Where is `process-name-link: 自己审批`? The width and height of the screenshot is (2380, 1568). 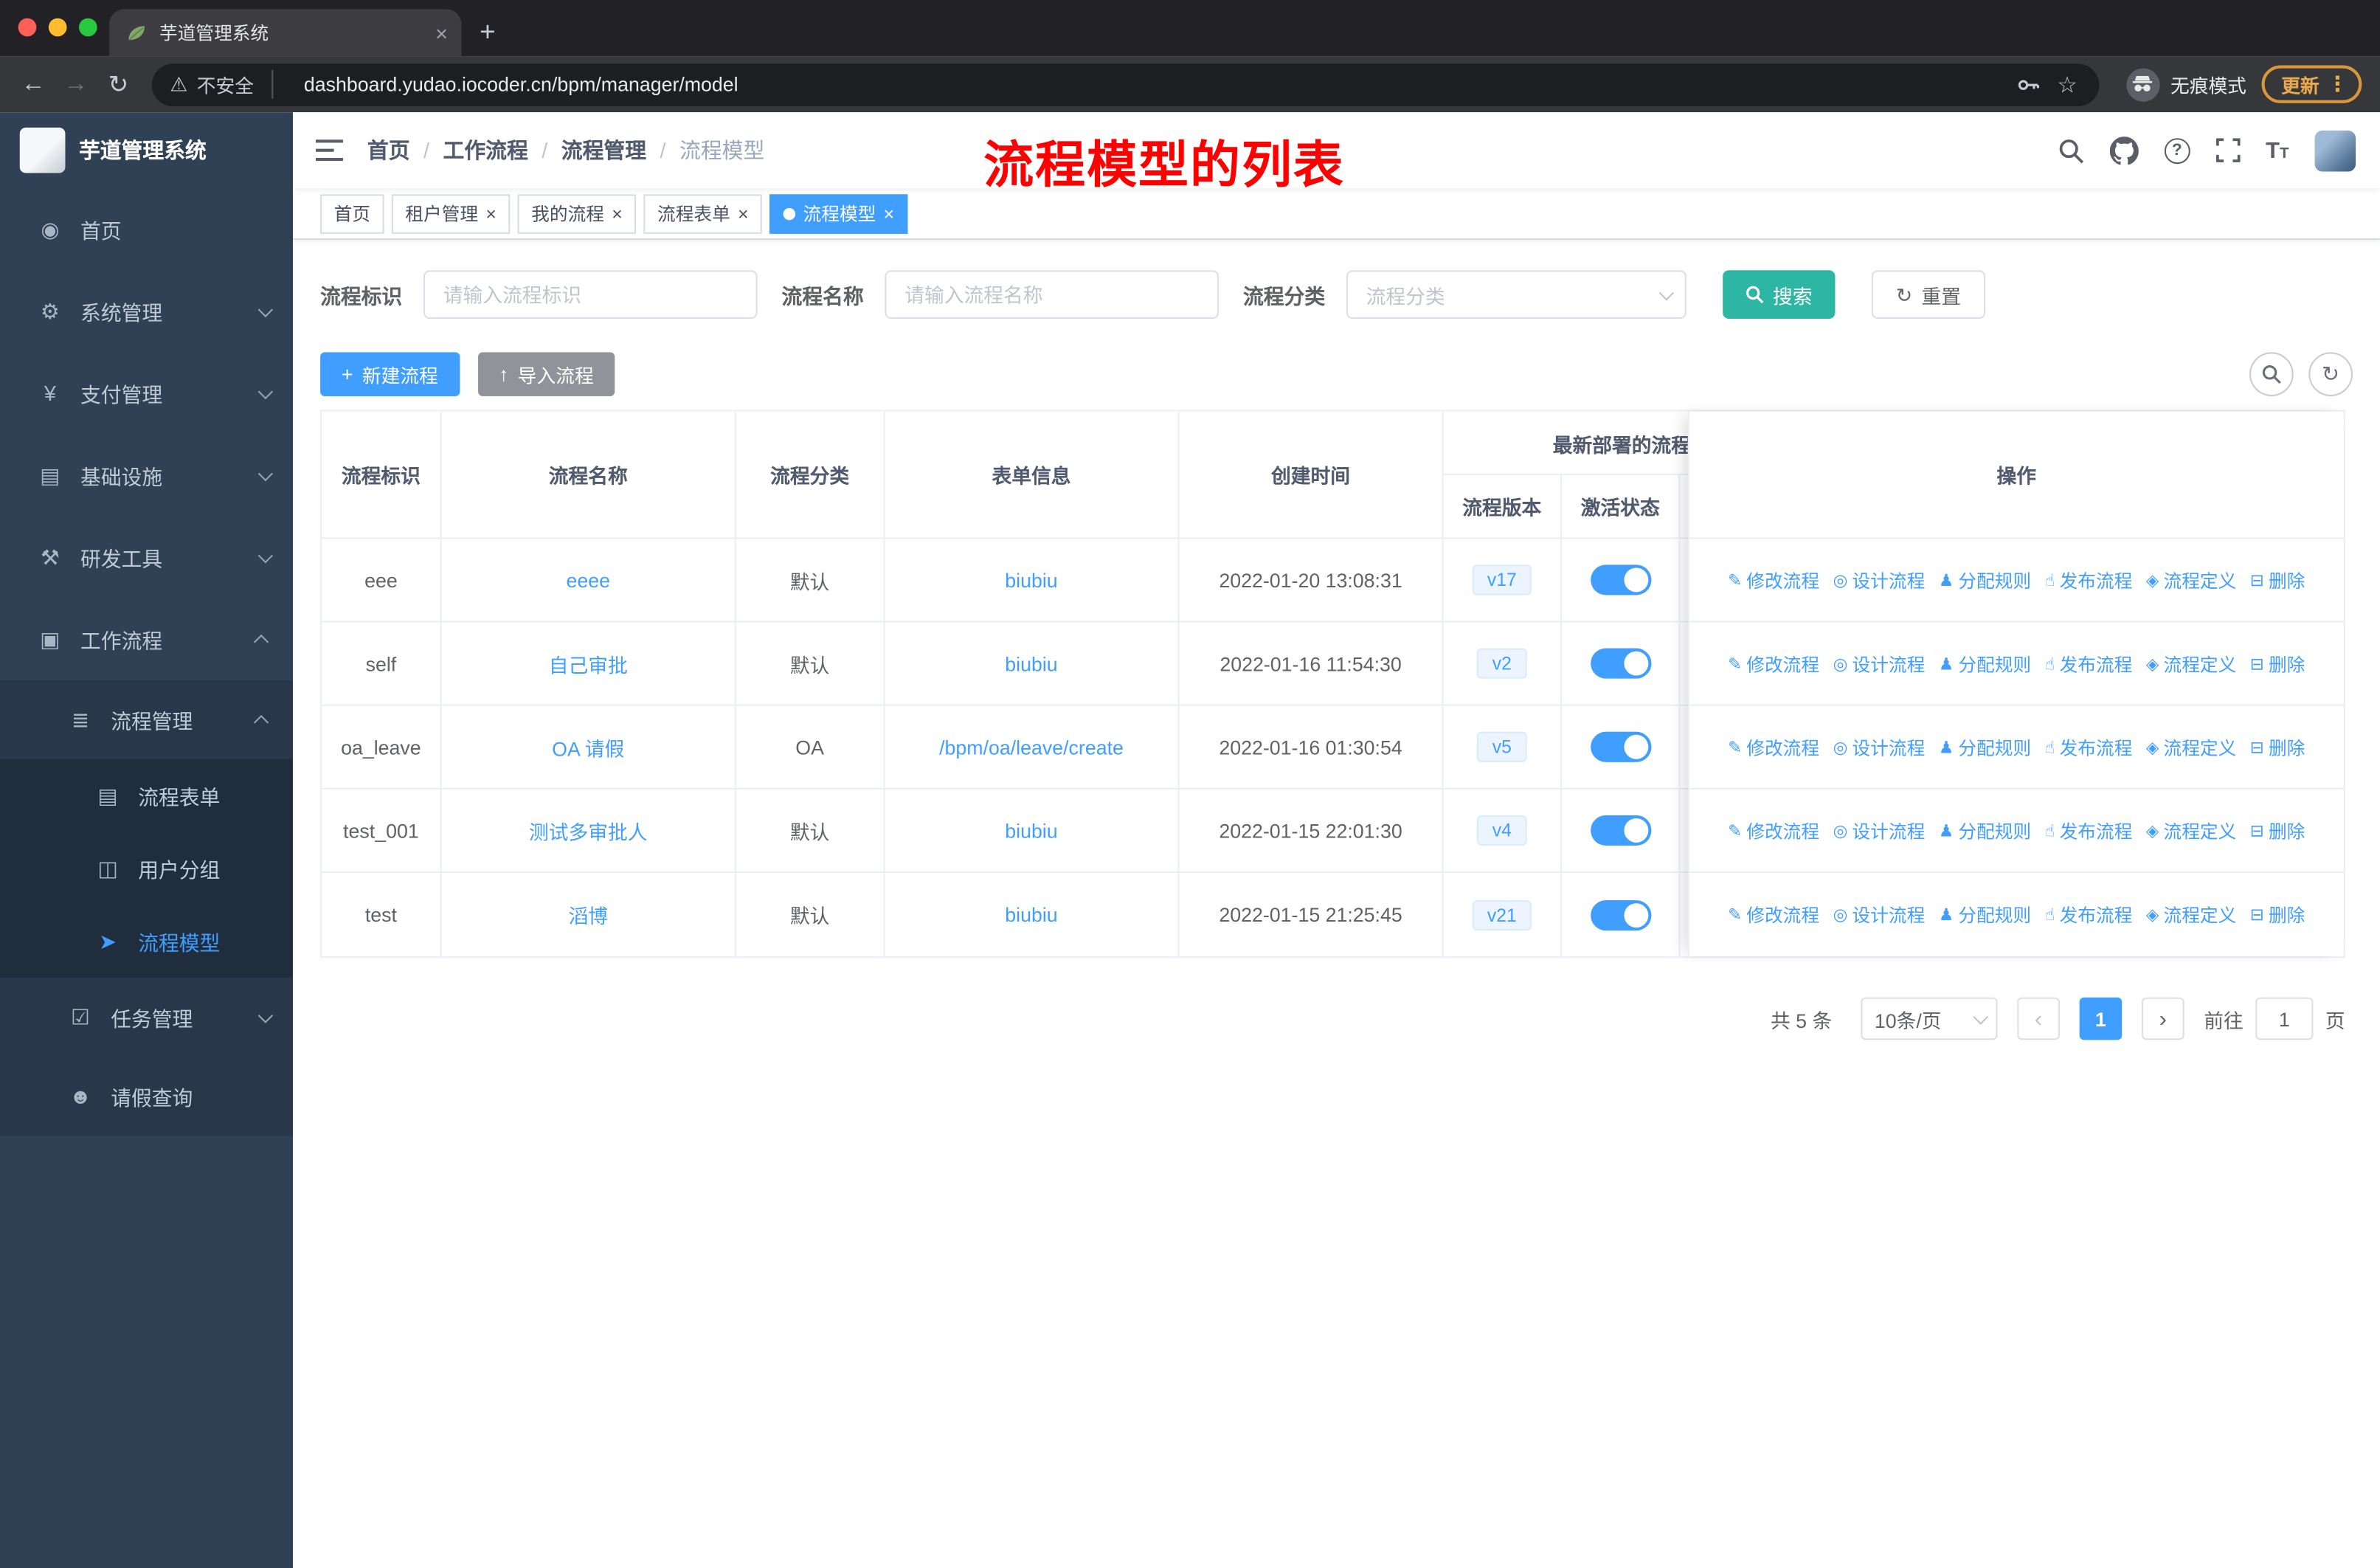
process-name-link: 自己审批 is located at coordinates (588, 663).